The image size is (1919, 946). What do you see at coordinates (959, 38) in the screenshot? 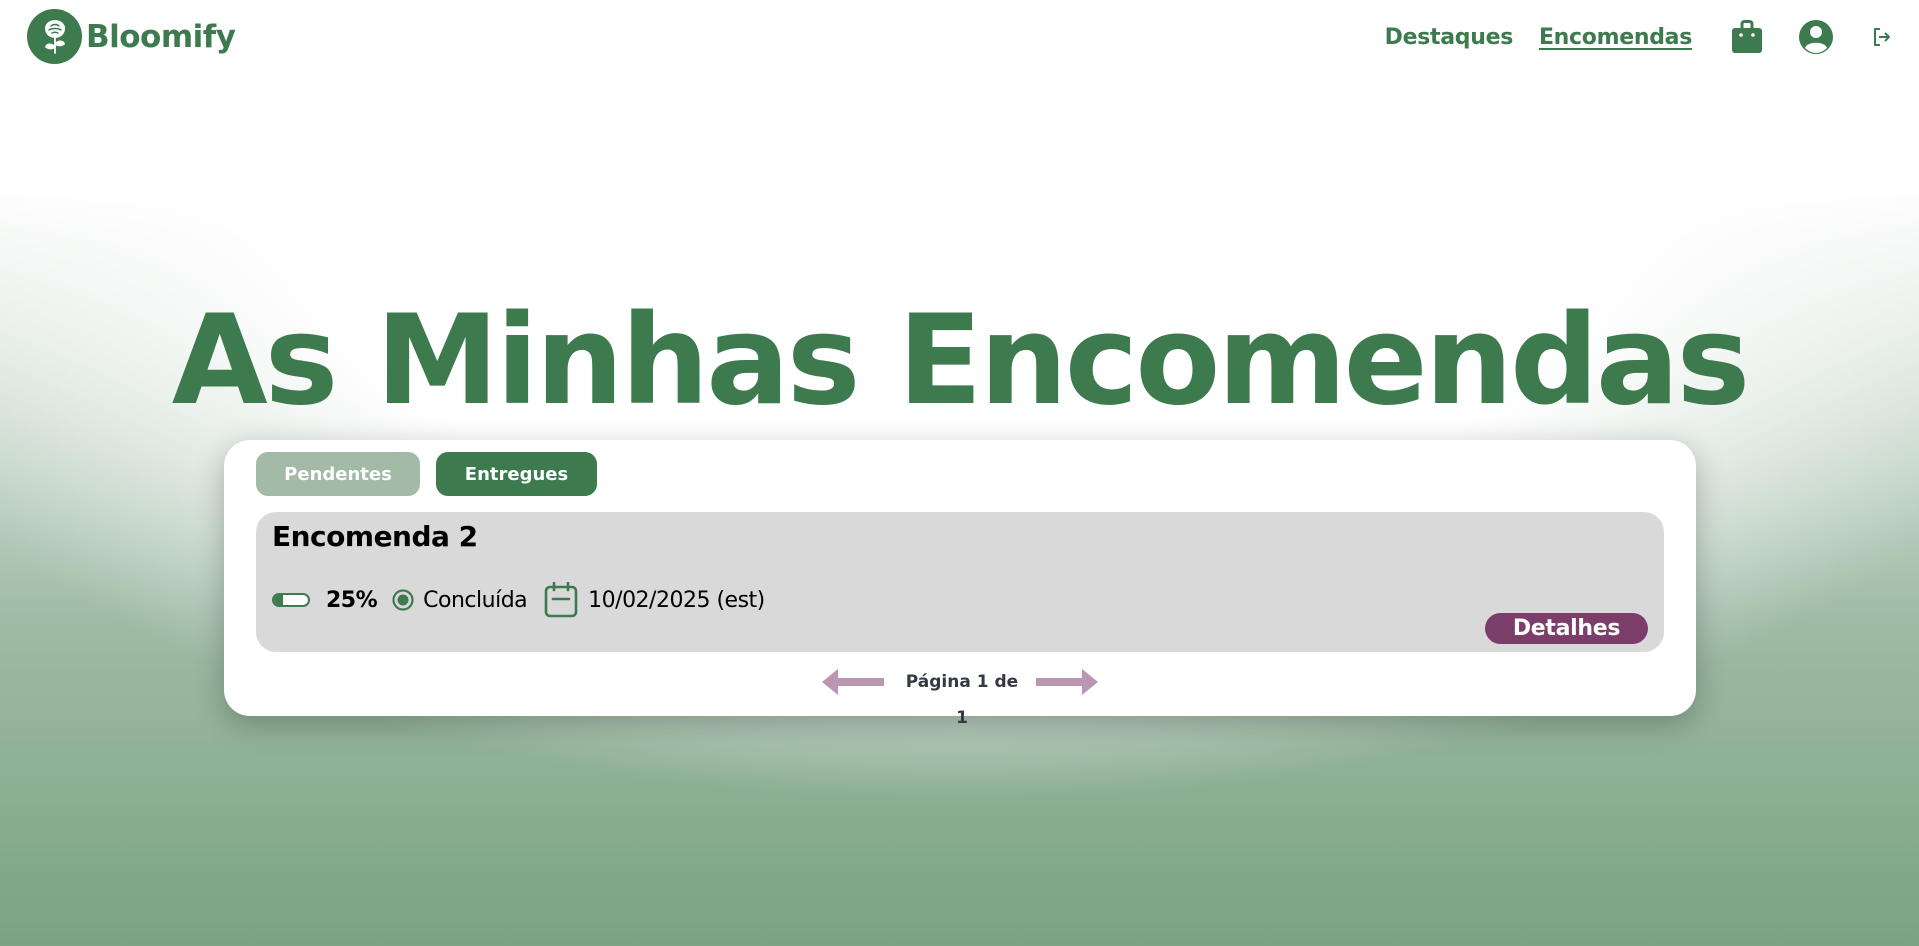
I see `top-navbar: Bloomify Destaques Encomendas` at bounding box center [959, 38].